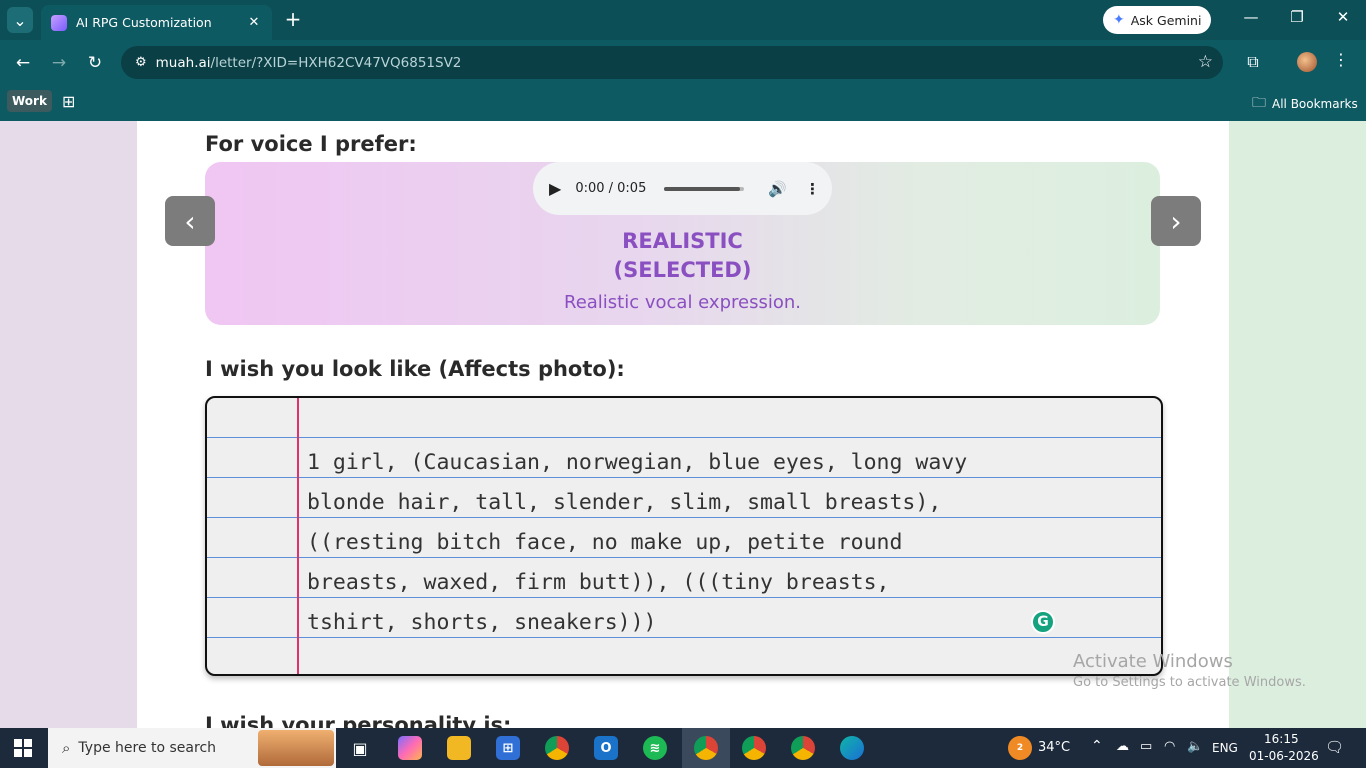 This screenshot has height=768, width=1366. What do you see at coordinates (655, 748) in the screenshot?
I see `spotify-icon: ≋` at bounding box center [655, 748].